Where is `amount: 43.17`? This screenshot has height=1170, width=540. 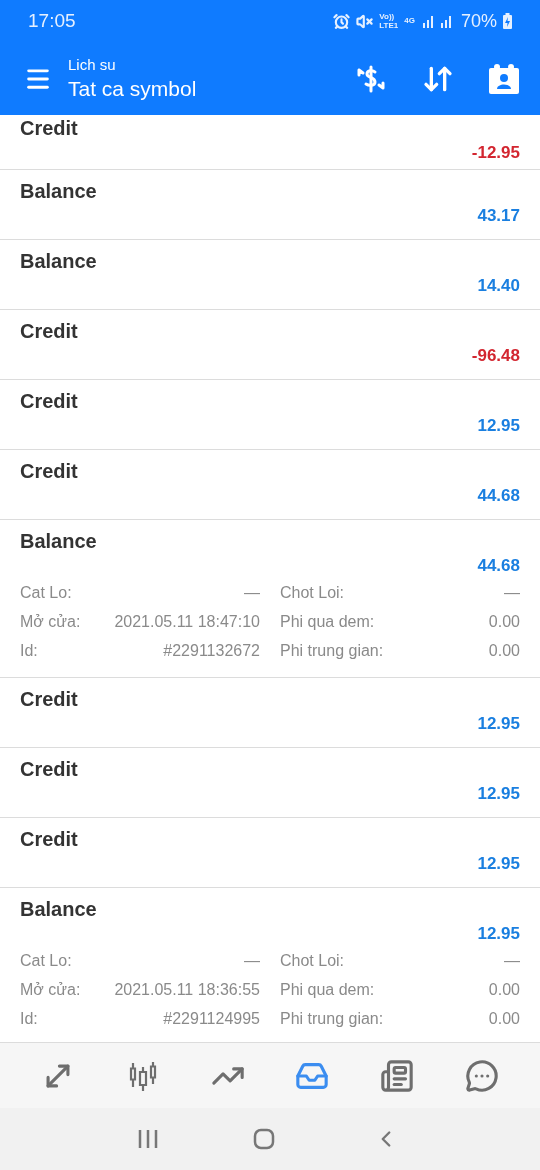 amount: 43.17 is located at coordinates (498, 216).